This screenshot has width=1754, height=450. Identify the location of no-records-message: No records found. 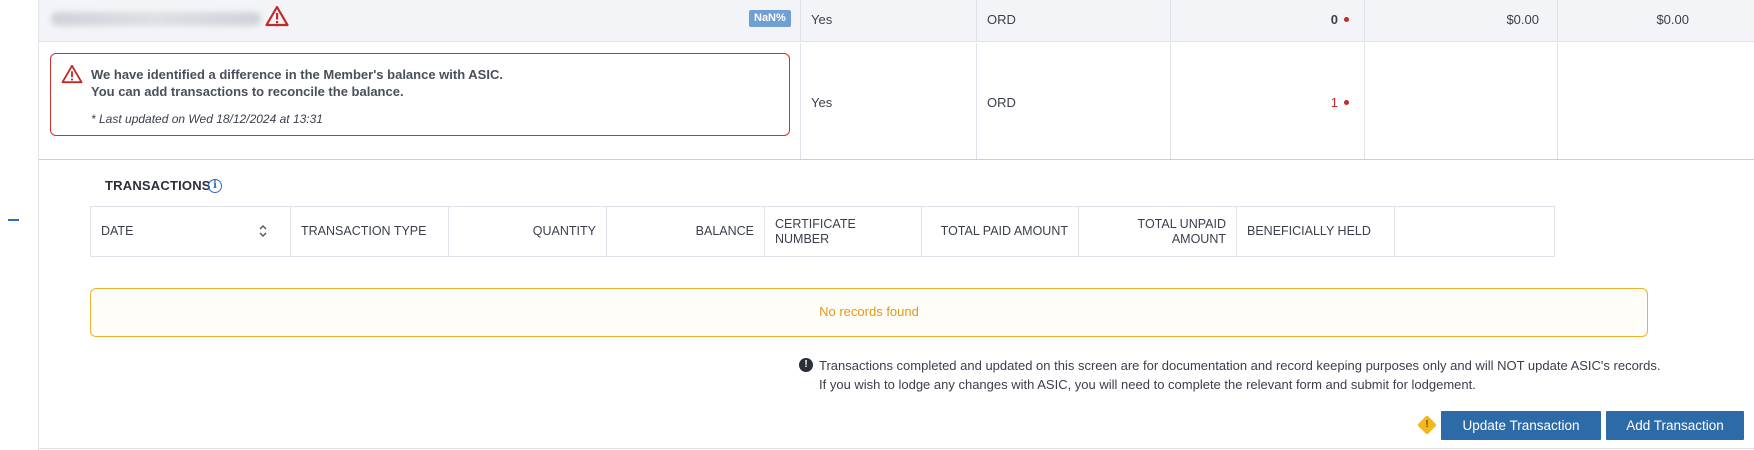
(869, 312).